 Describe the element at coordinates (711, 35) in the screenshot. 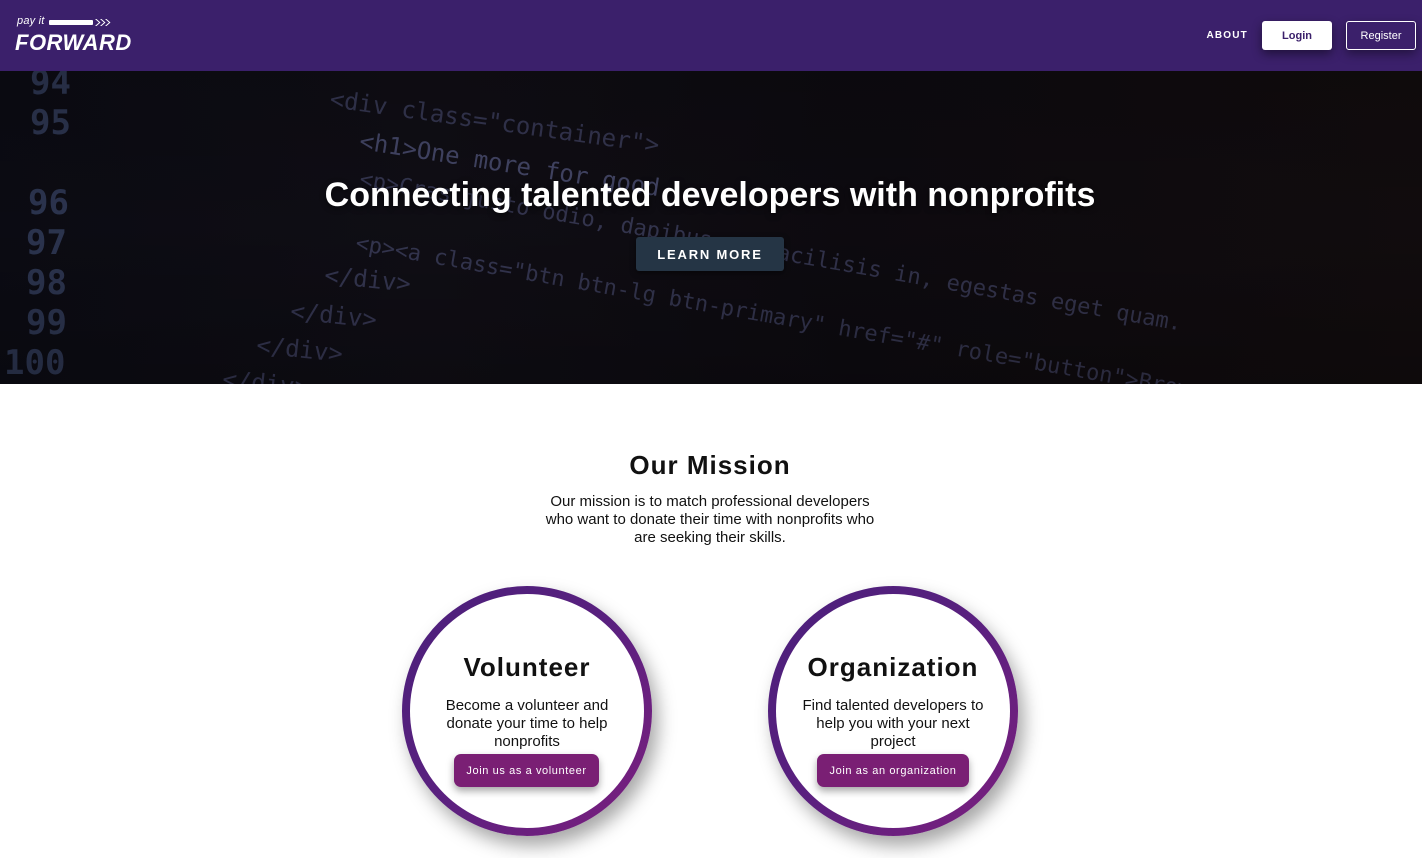

I see `navbar: pay it FORWARD ABOUT Login Register` at that location.